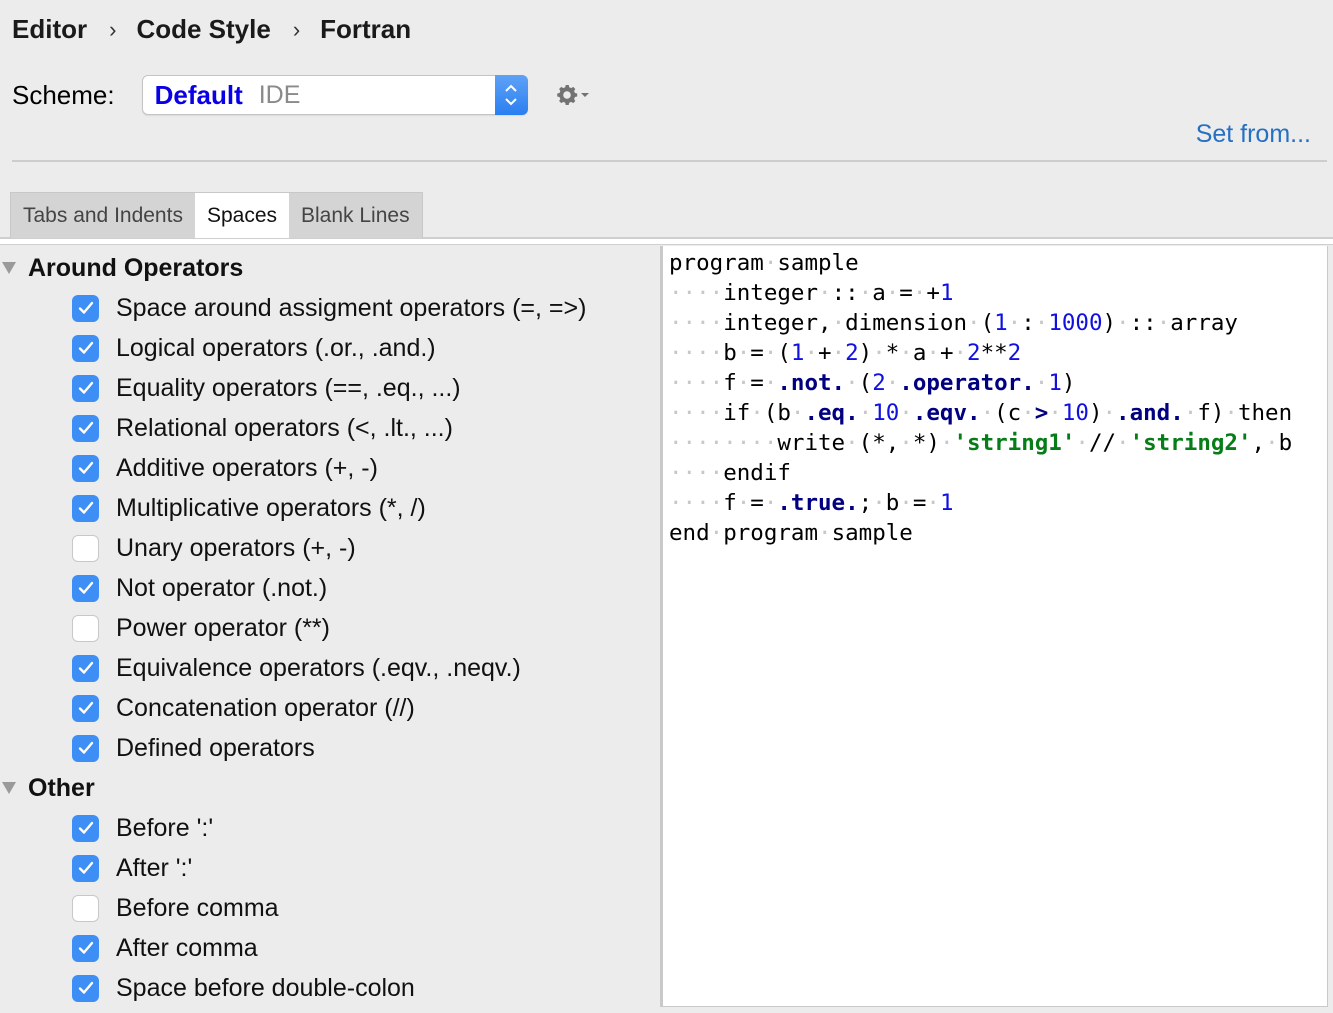 This screenshot has width=1333, height=1013. Describe the element at coordinates (214, 548) in the screenshot. I see `option-row: Unary operators (+, -)` at that location.